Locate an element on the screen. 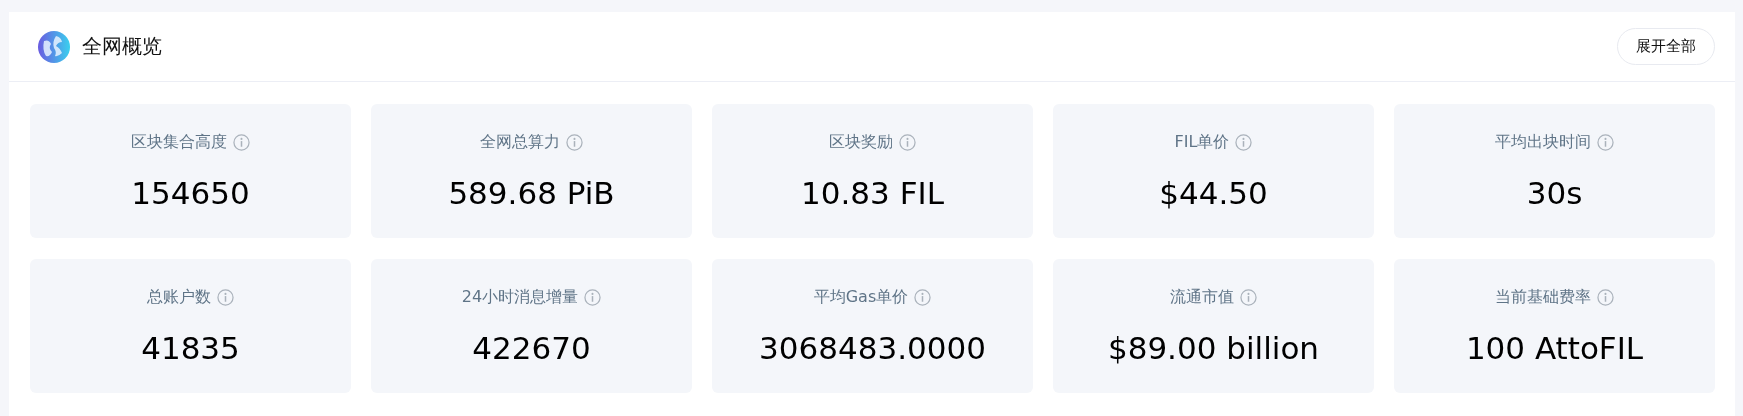 This screenshot has width=1743, height=416. stat-value: $89.00 billion is located at coordinates (1213, 347).